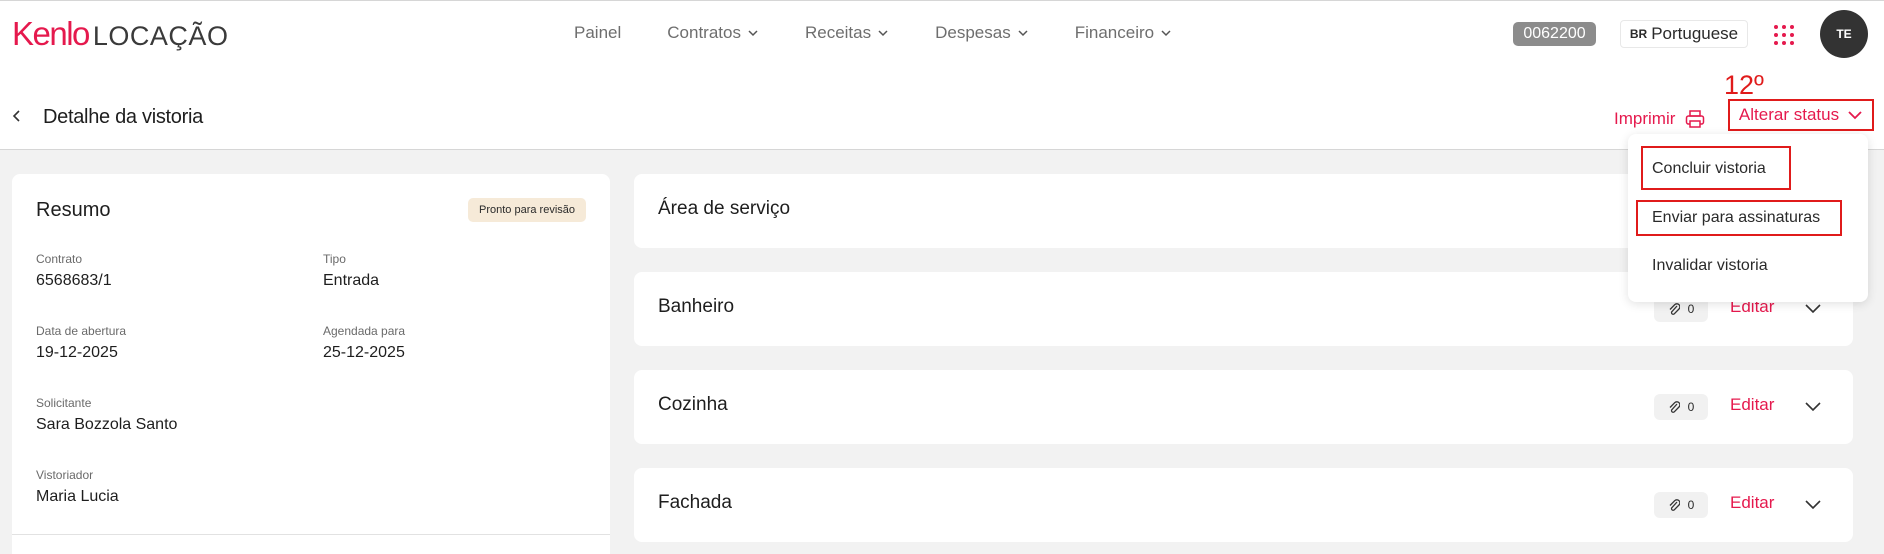 The image size is (1884, 554). I want to click on page-title: Detalhe da vistoria, so click(123, 117).